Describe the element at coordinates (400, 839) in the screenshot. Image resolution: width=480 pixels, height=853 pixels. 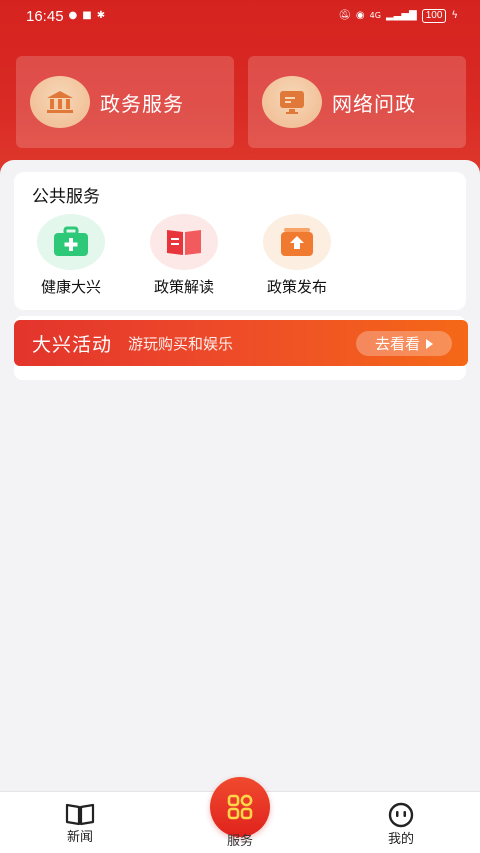
I see `nav-mine-label: 我的` at that location.